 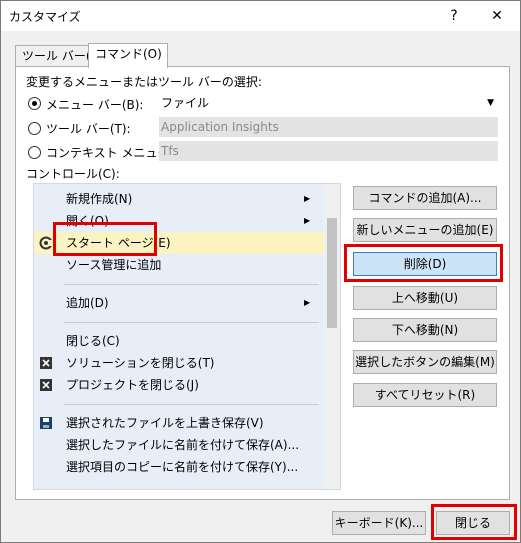 What do you see at coordinates (490, 103) in the screenshot?
I see `chevron-down-icon: ▼` at bounding box center [490, 103].